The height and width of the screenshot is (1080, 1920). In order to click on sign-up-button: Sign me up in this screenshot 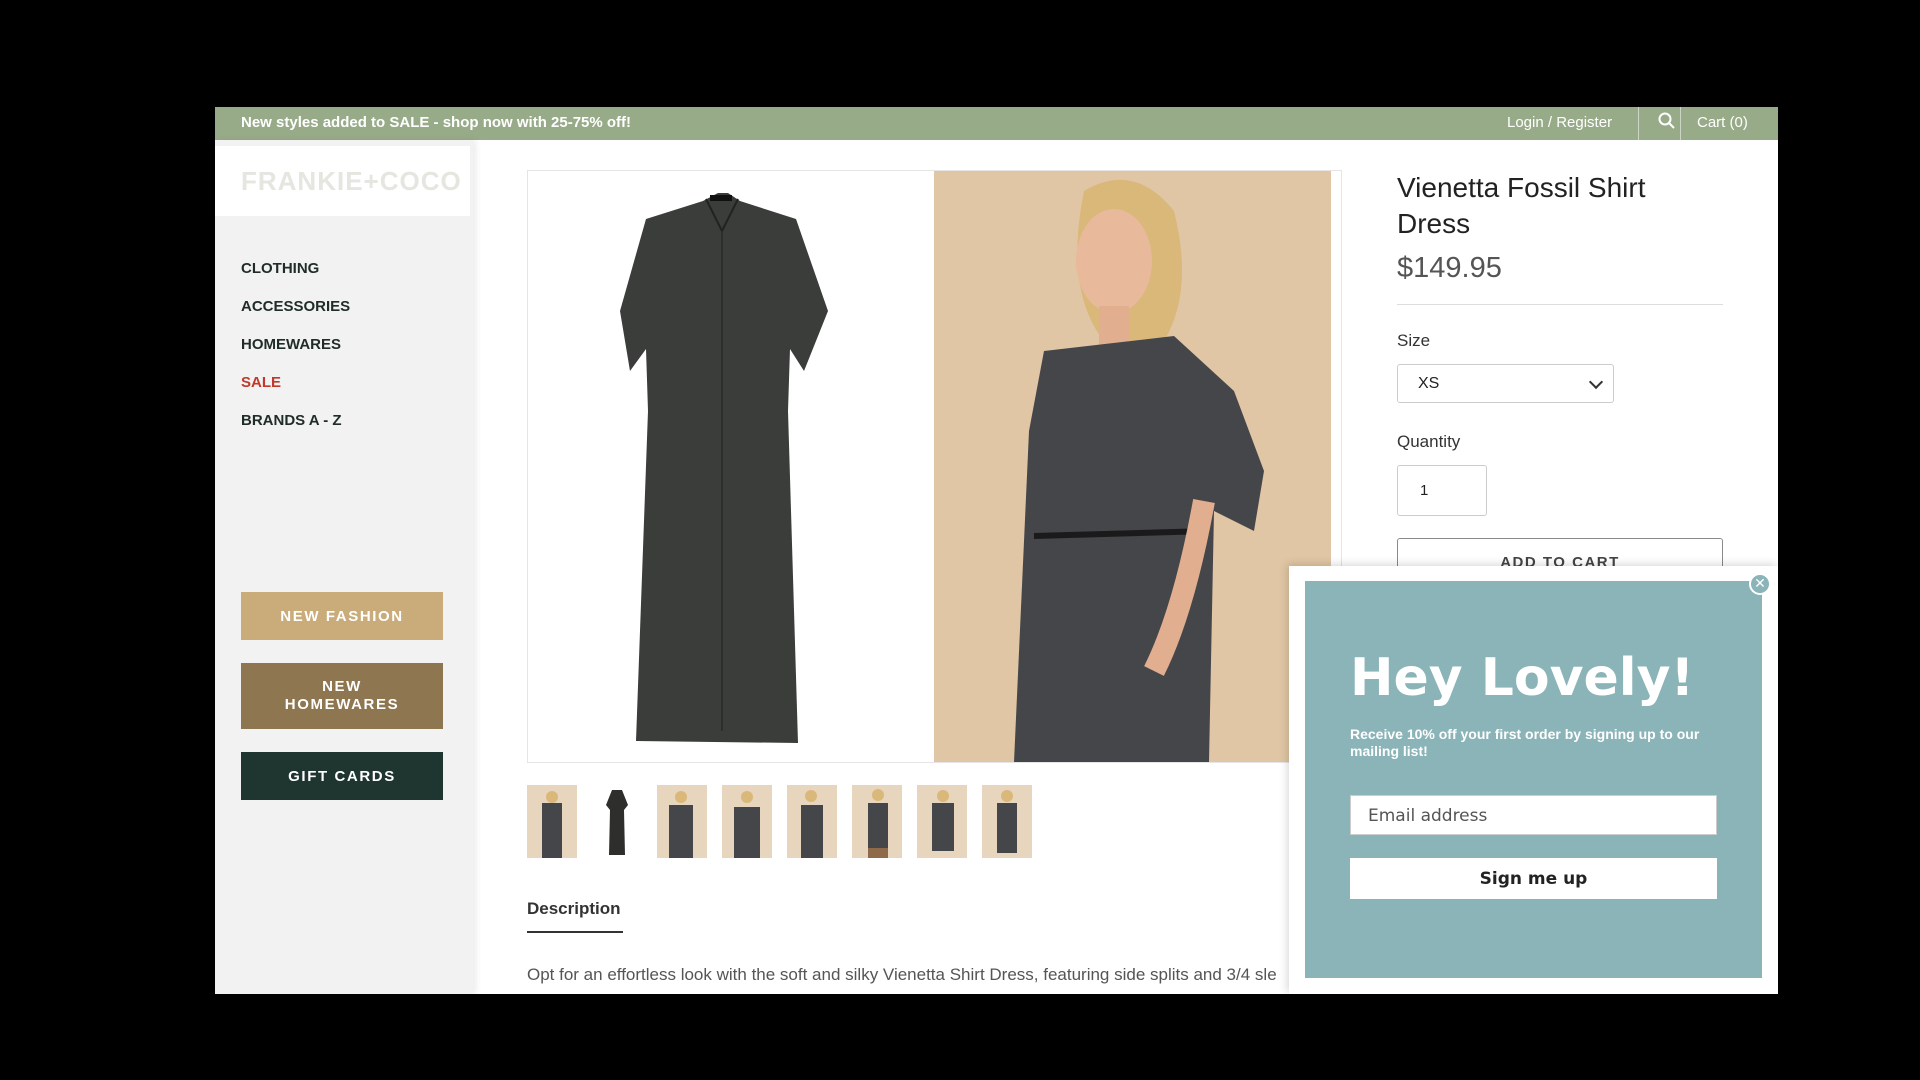, I will do `click(1533, 878)`.